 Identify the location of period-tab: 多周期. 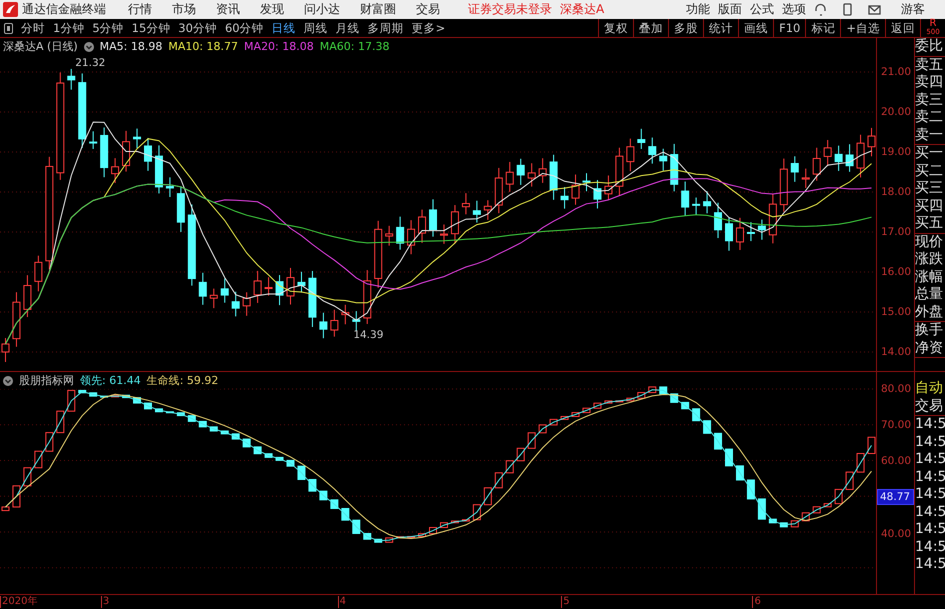
(386, 28).